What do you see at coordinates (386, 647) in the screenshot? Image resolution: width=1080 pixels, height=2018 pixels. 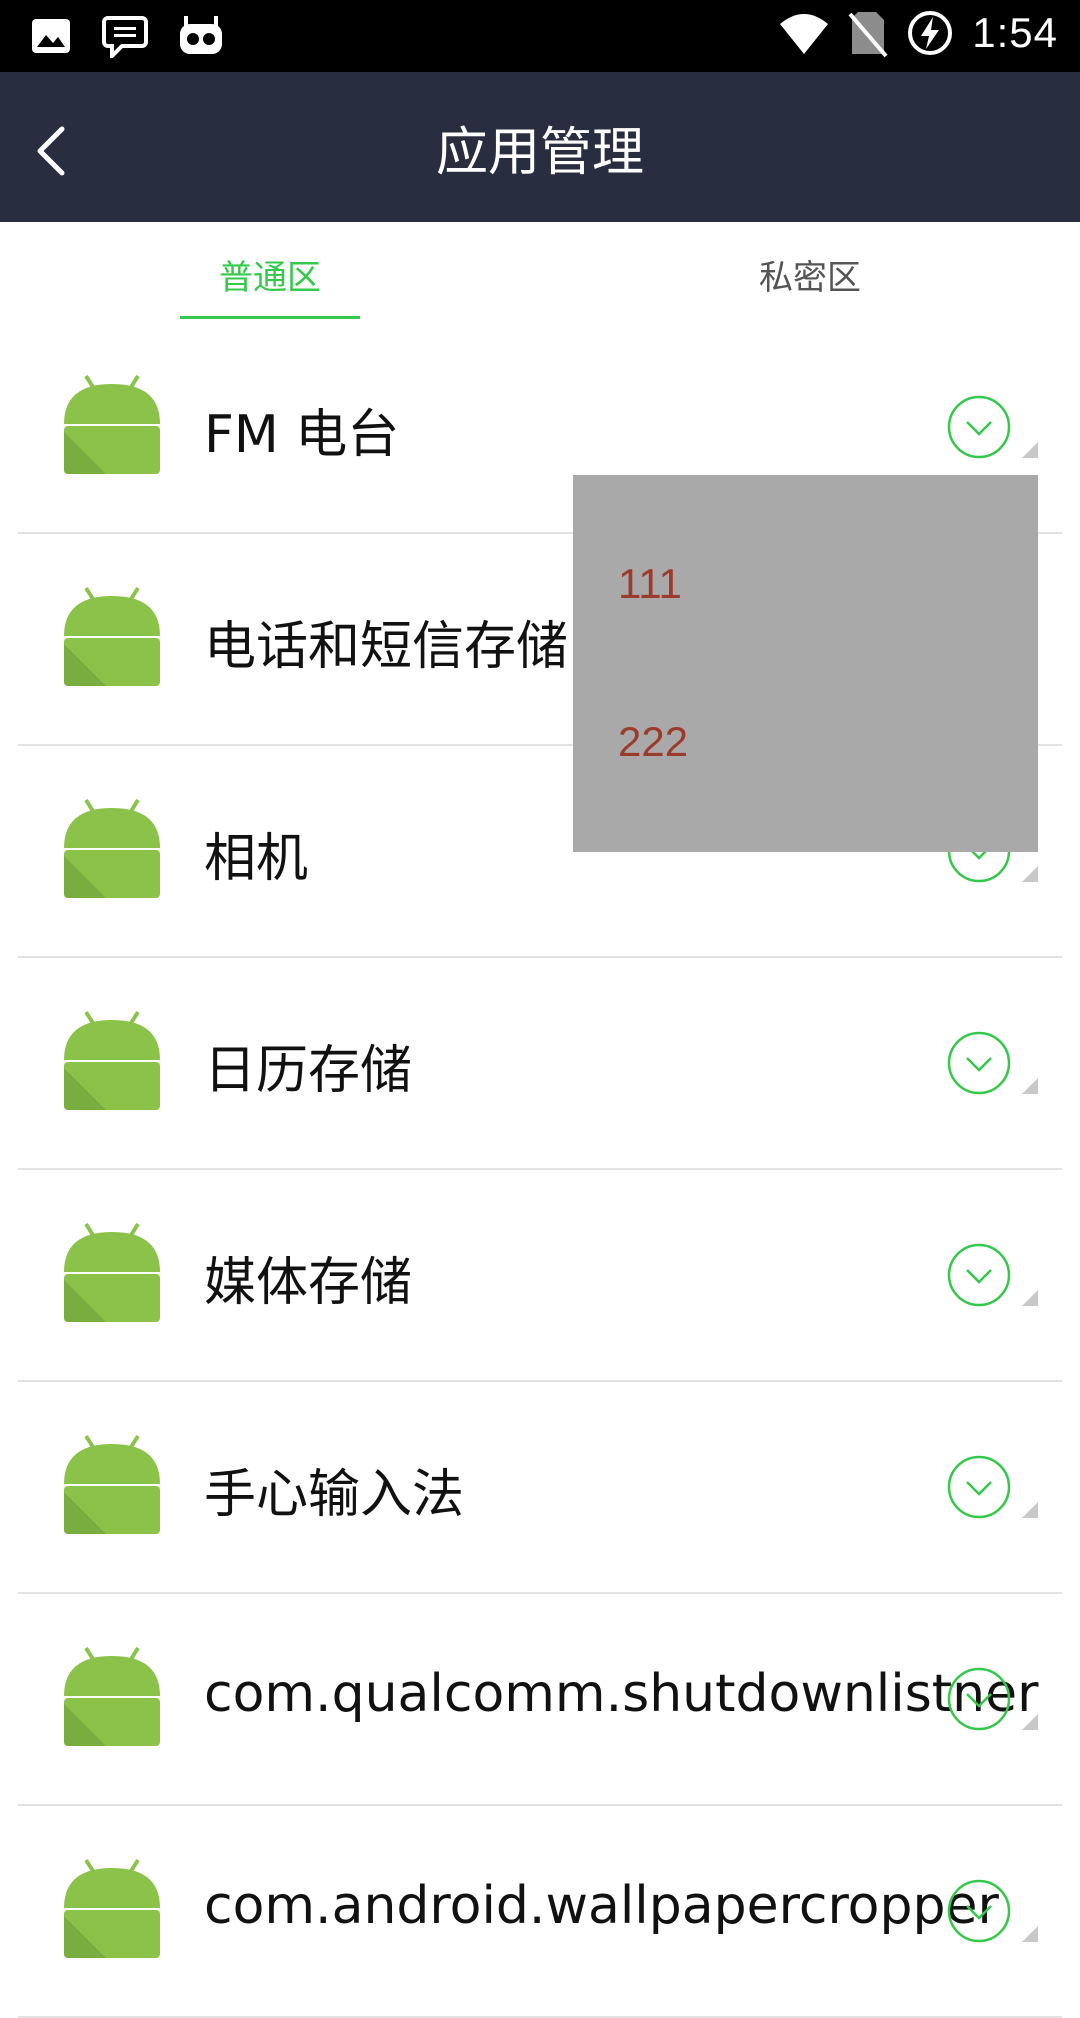 I see `app-name: 电话和短信存储` at bounding box center [386, 647].